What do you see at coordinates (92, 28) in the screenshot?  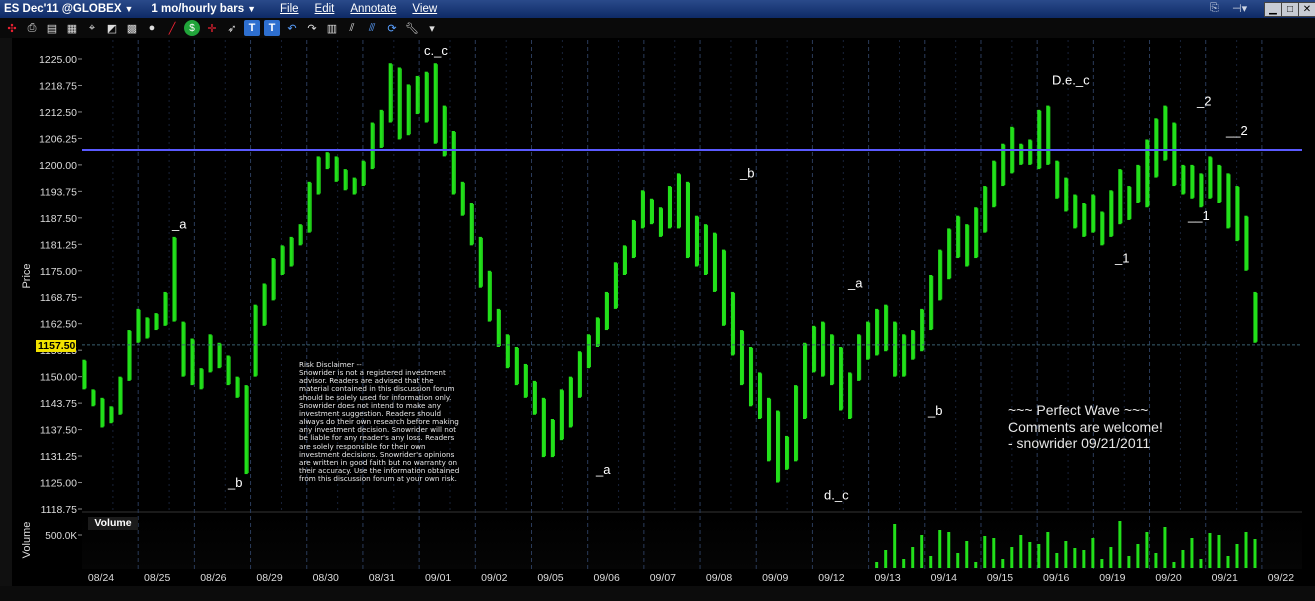 I see `cursor-icon: ⌖` at bounding box center [92, 28].